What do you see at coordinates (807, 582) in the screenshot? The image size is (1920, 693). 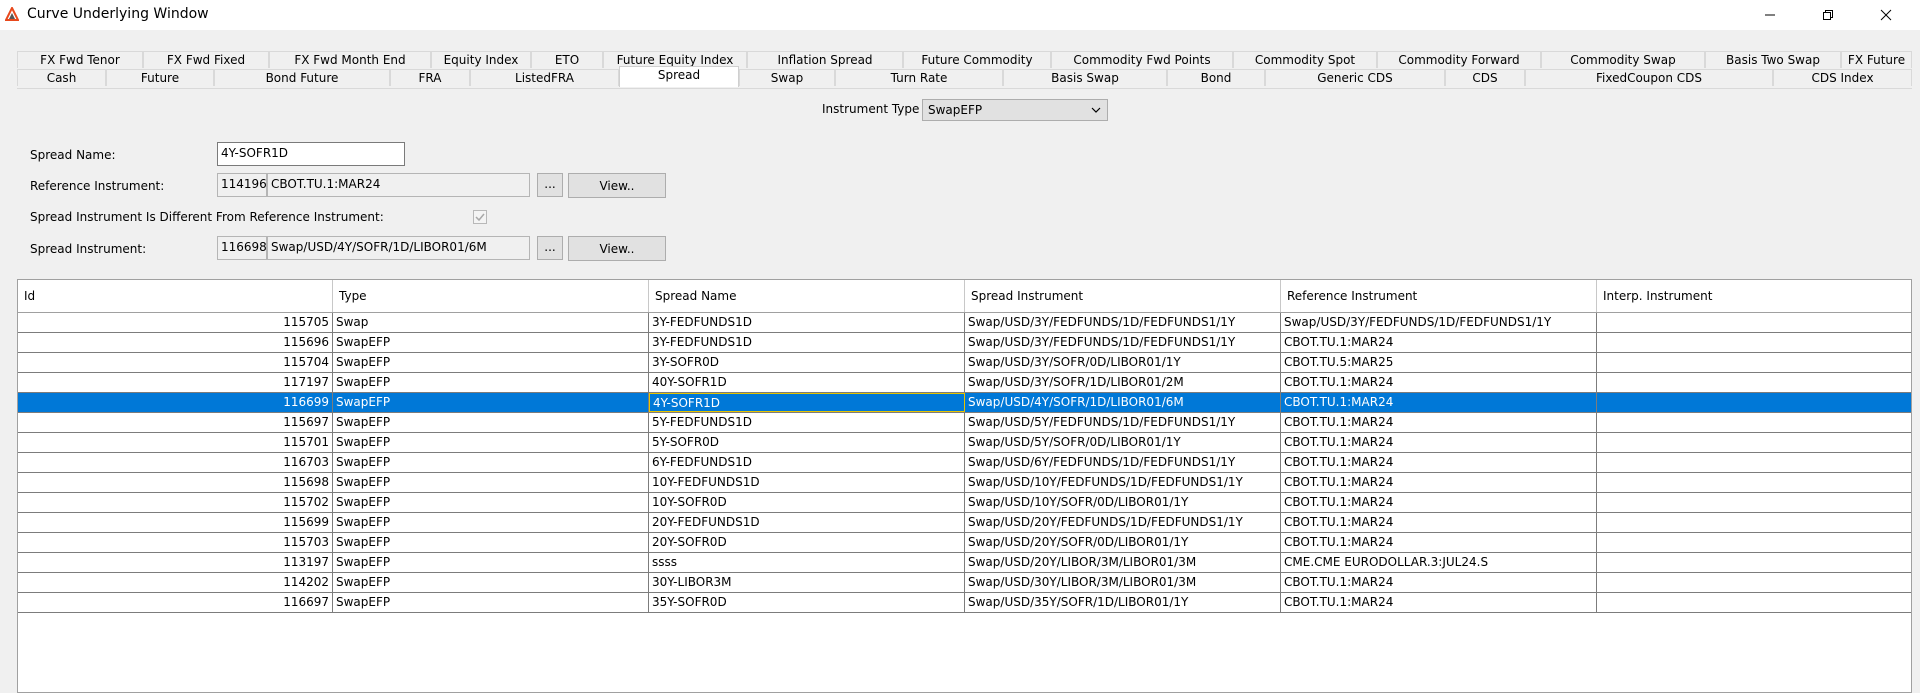 I see `cell-spread-name: 30Y-LIBOR3M` at bounding box center [807, 582].